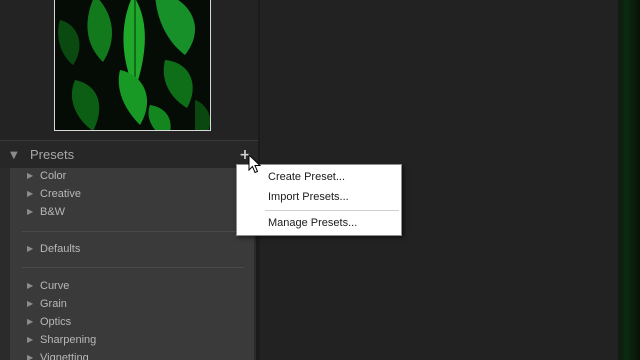 The width and height of the screenshot is (640, 360). I want to click on presets-panel-header: ▼ Presets, so click(129, 154).